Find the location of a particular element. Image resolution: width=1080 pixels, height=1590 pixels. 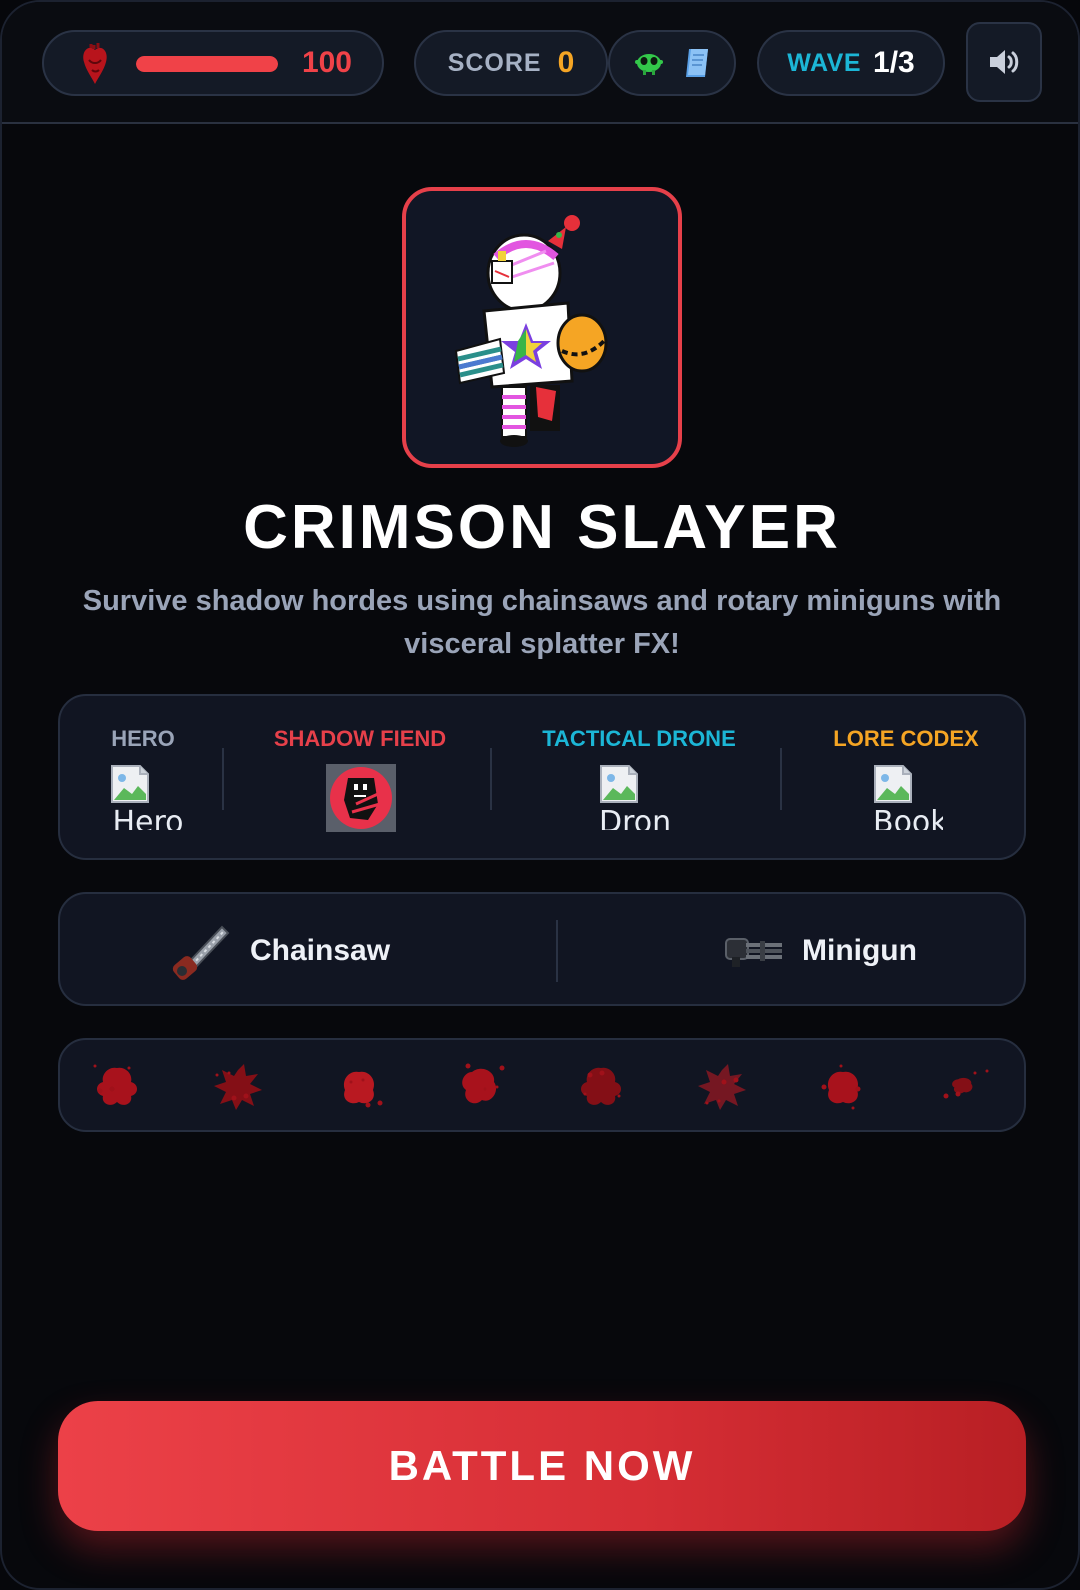

weapon-selector: Chainsaw Minigun is located at coordinates (542, 949).